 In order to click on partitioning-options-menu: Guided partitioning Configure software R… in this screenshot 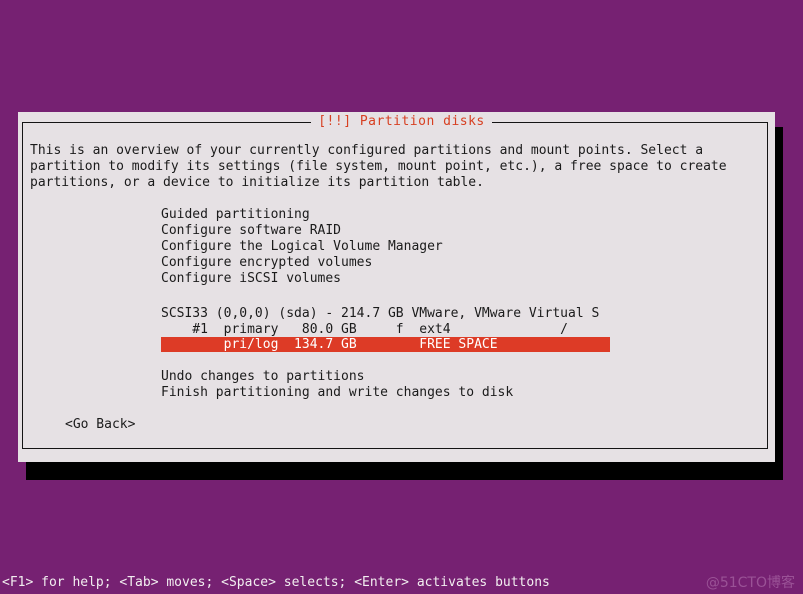, I will do `click(302, 247)`.